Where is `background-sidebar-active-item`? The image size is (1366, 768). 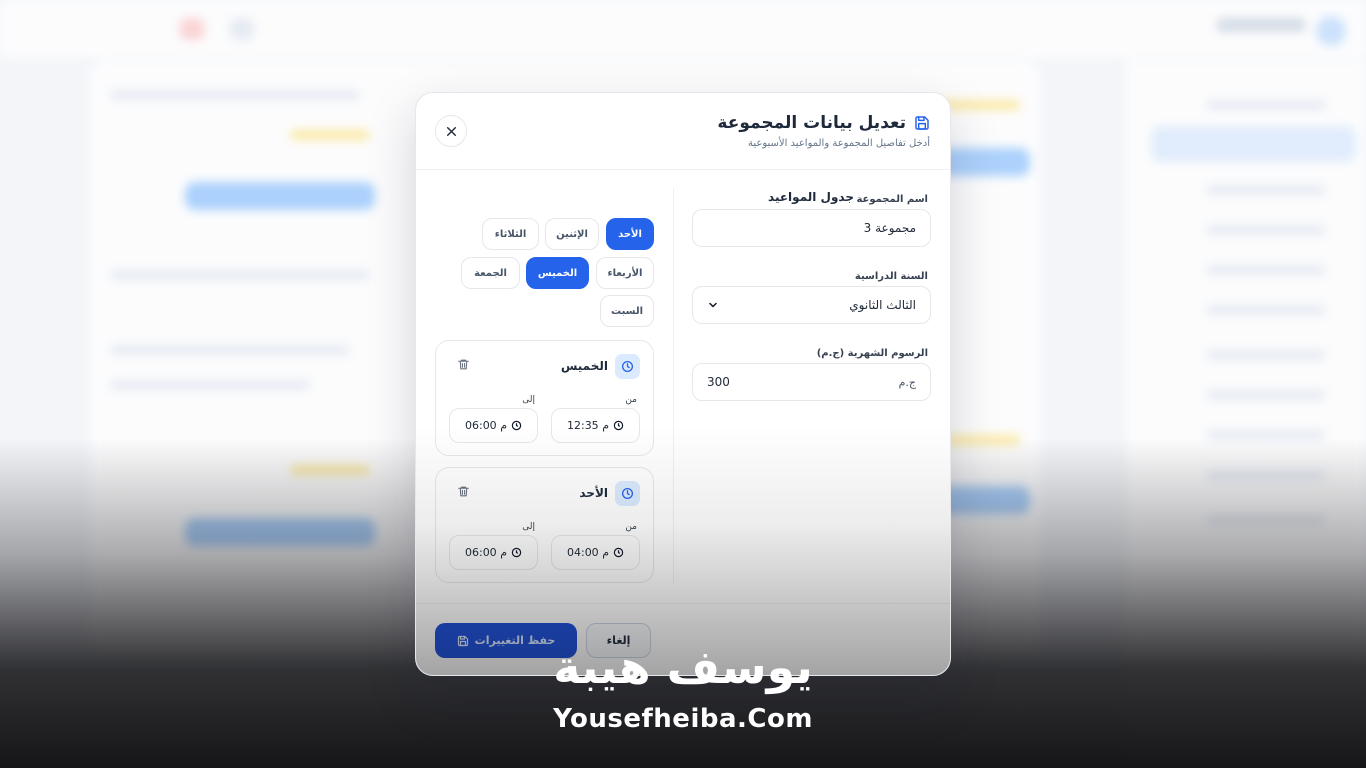
background-sidebar-active-item is located at coordinates (1253, 144).